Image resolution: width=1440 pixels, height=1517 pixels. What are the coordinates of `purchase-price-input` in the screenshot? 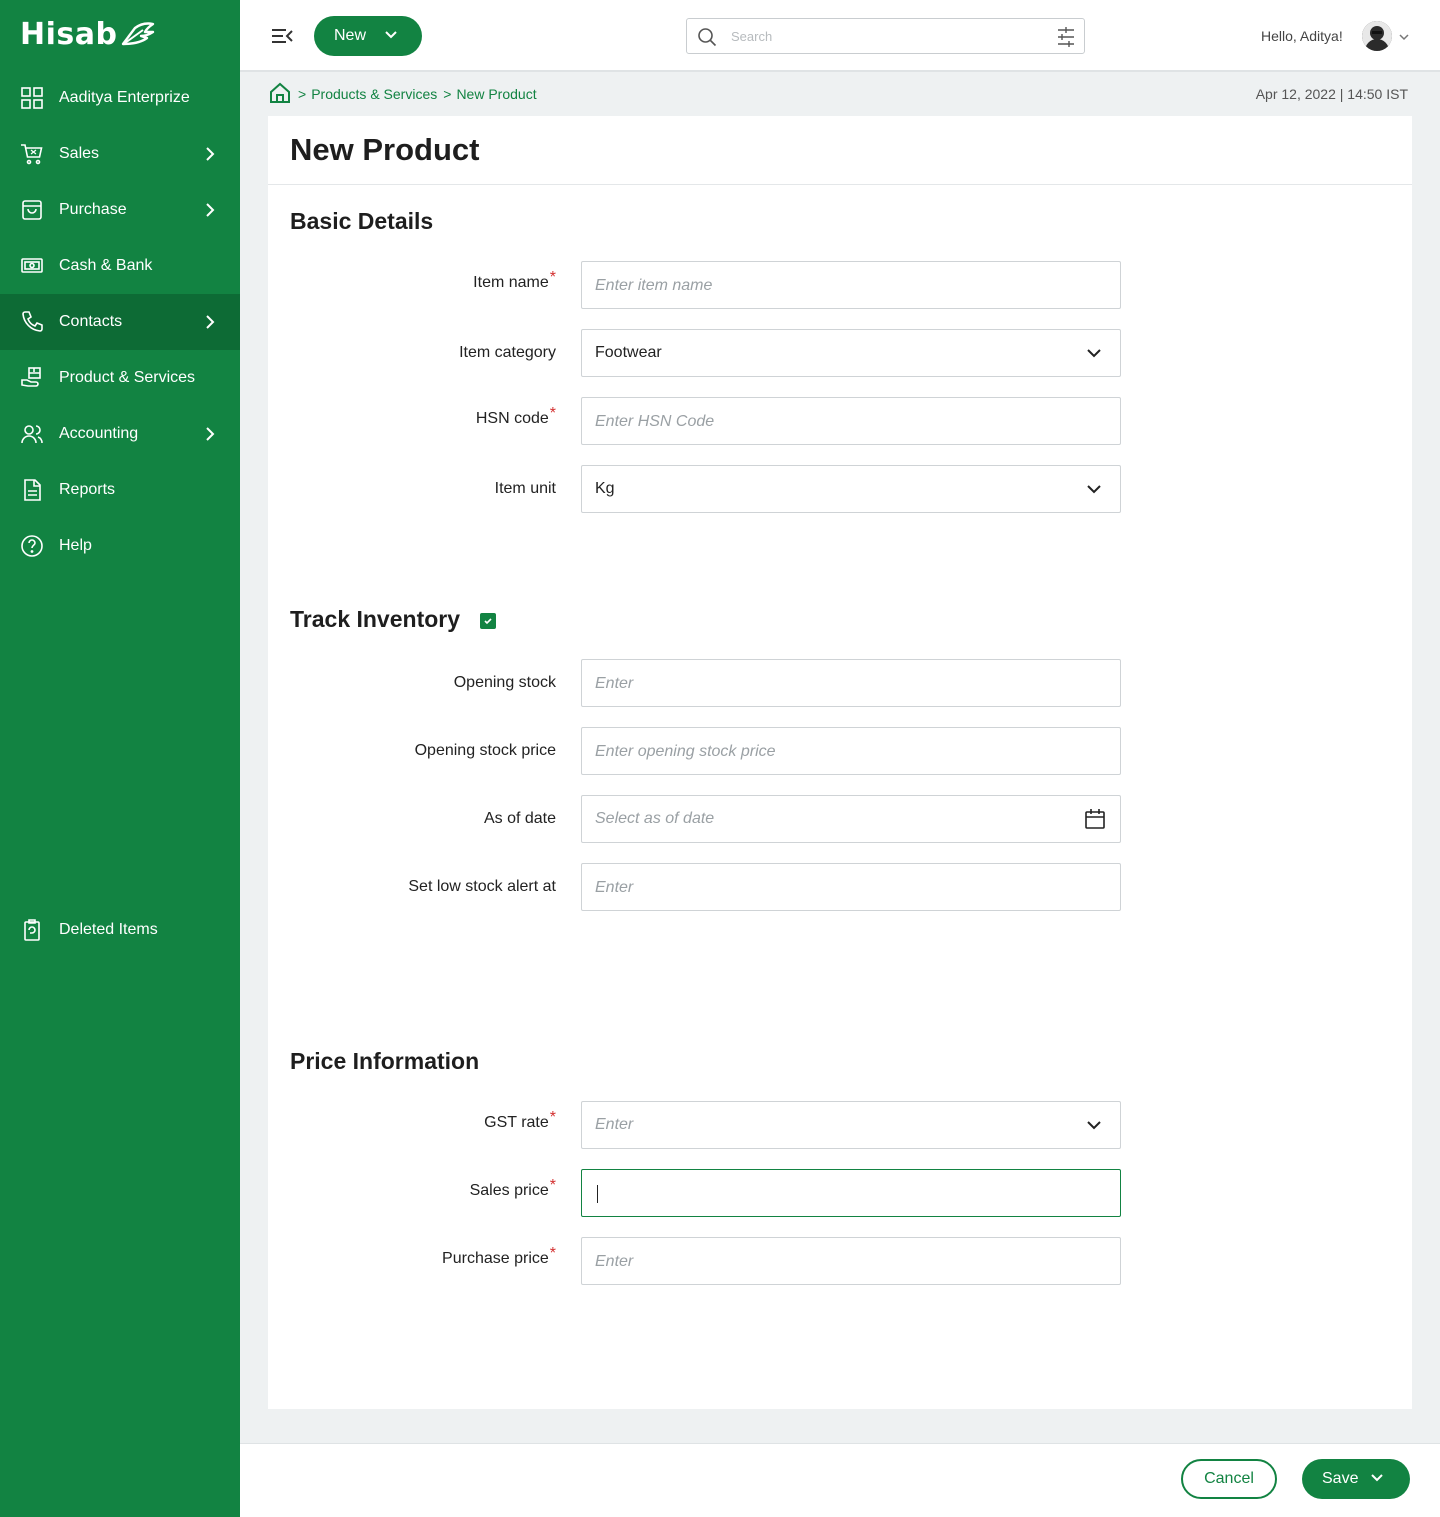 It's located at (830, 1262).